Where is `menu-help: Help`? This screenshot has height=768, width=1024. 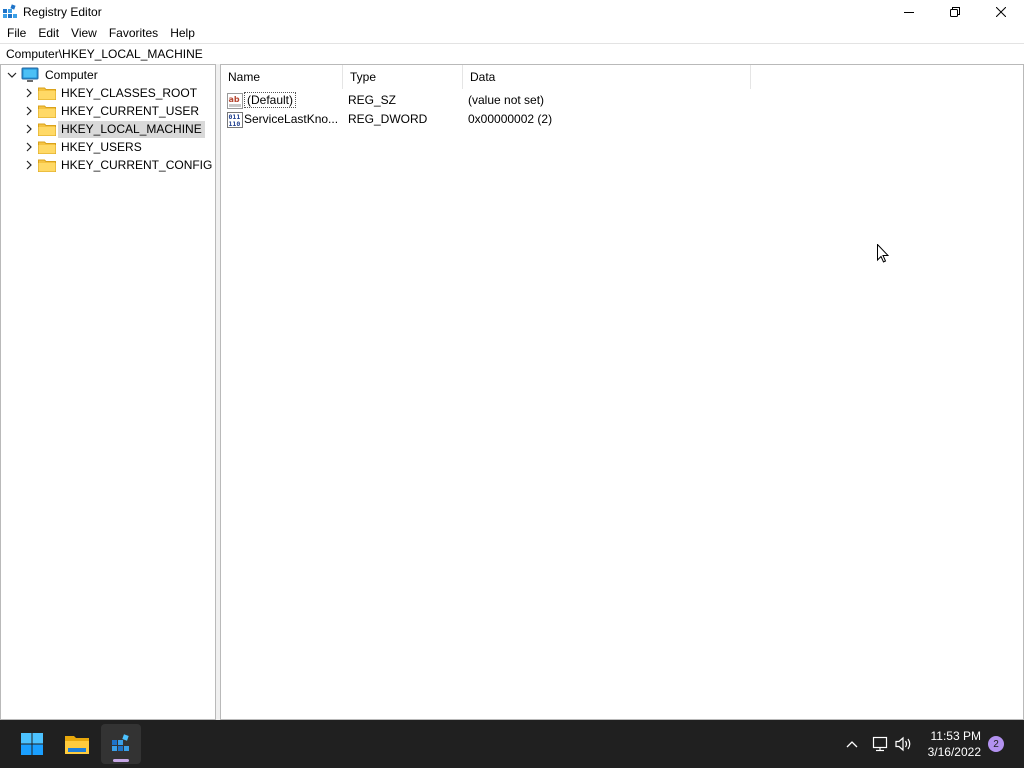
menu-help: Help is located at coordinates (182, 33).